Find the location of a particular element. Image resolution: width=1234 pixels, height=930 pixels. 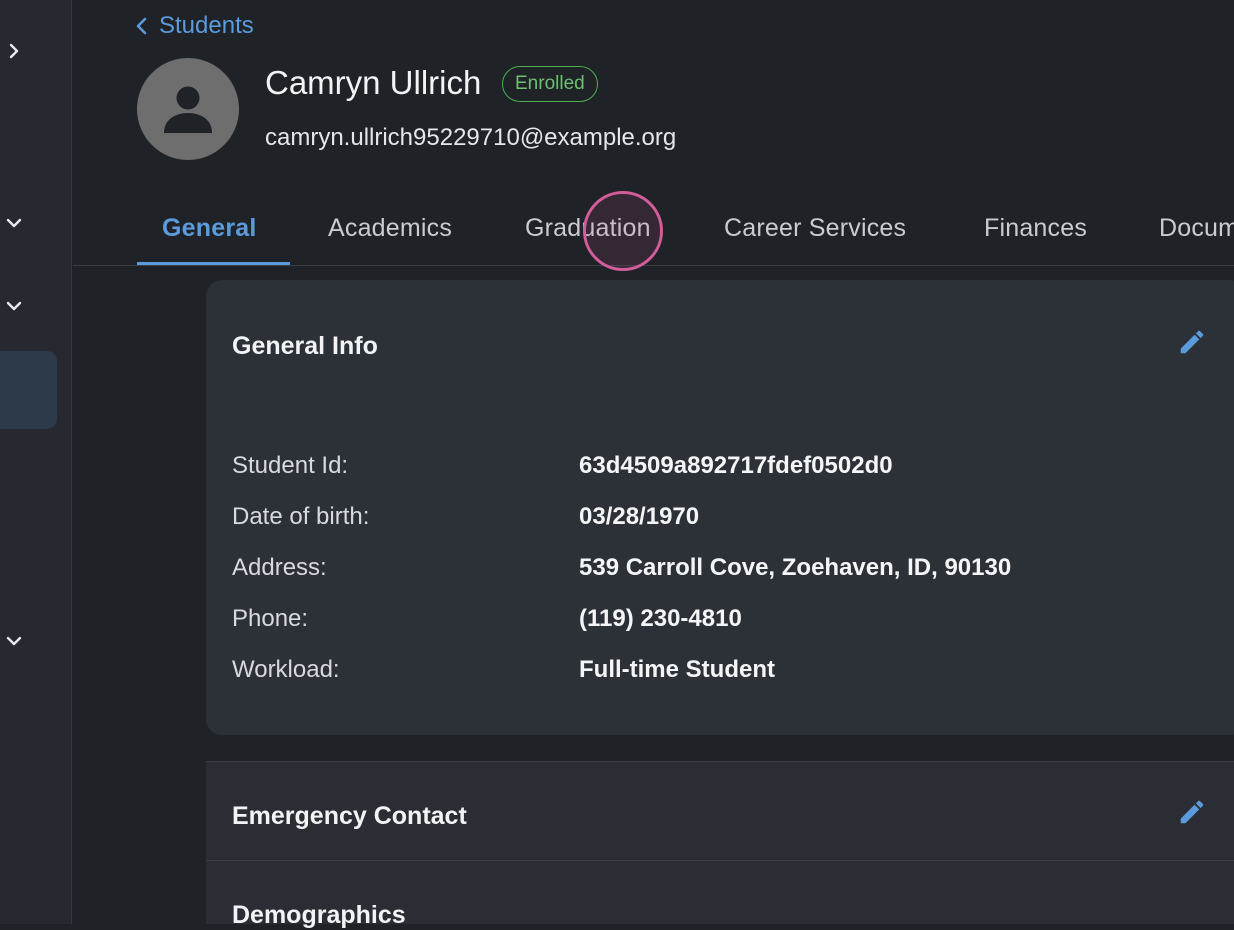

tab-academics: Academics is located at coordinates (390, 228).